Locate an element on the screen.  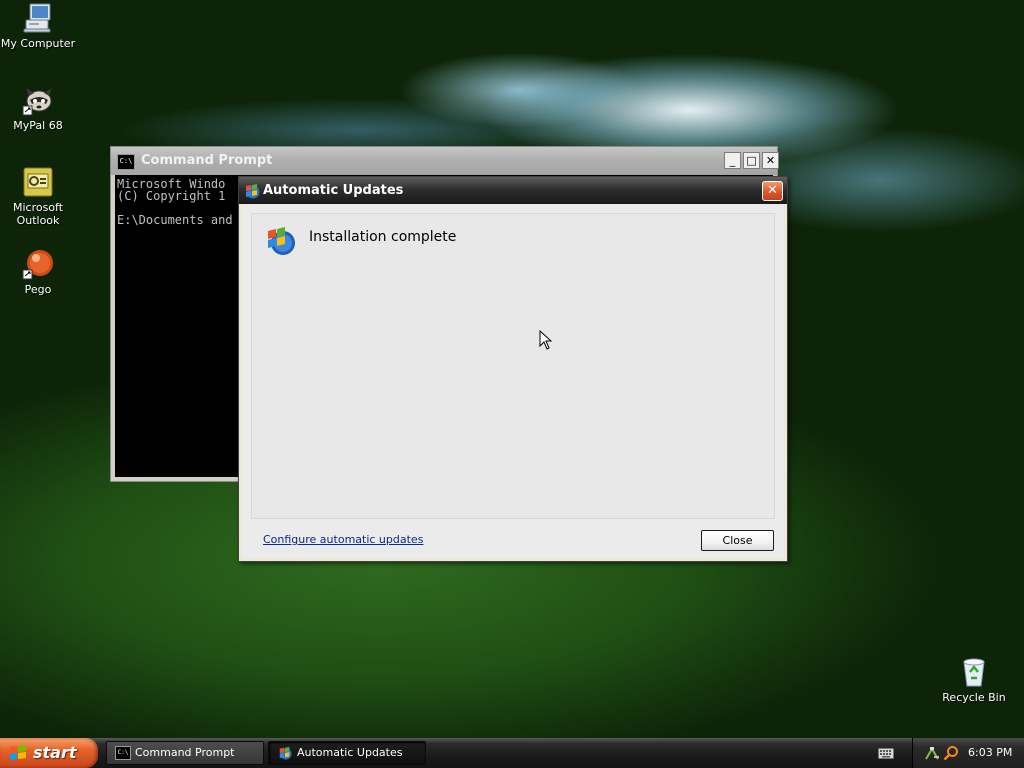
desktop-icon-label: My Computer is located at coordinates (38, 43).